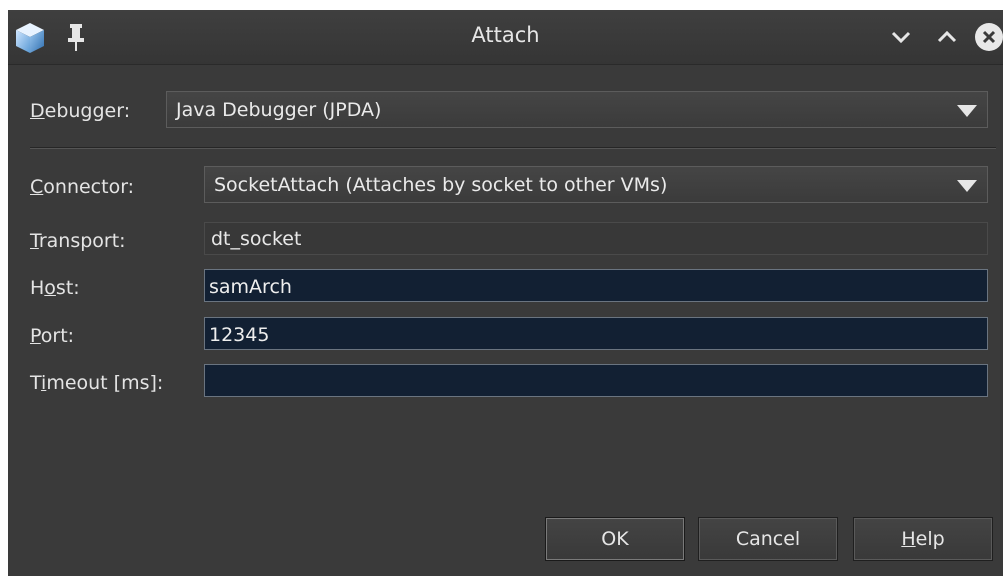  I want to click on host-field, so click(596, 285).